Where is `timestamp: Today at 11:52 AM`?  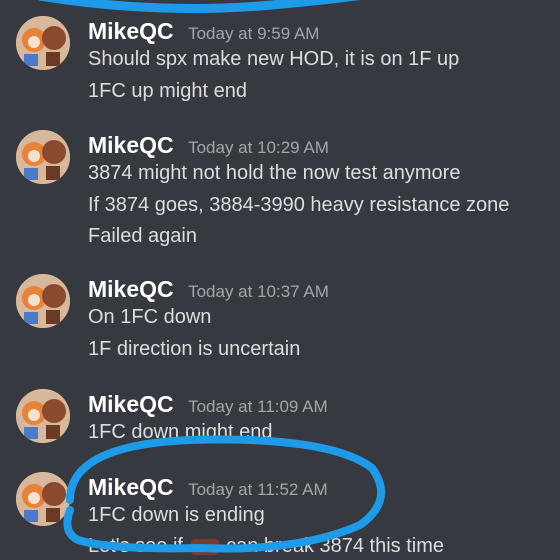 timestamp: Today at 11:52 AM is located at coordinates (258, 489).